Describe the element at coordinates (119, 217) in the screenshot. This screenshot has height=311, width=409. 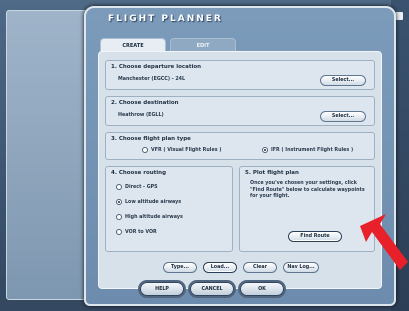
I see `high-altitude-radio` at that location.